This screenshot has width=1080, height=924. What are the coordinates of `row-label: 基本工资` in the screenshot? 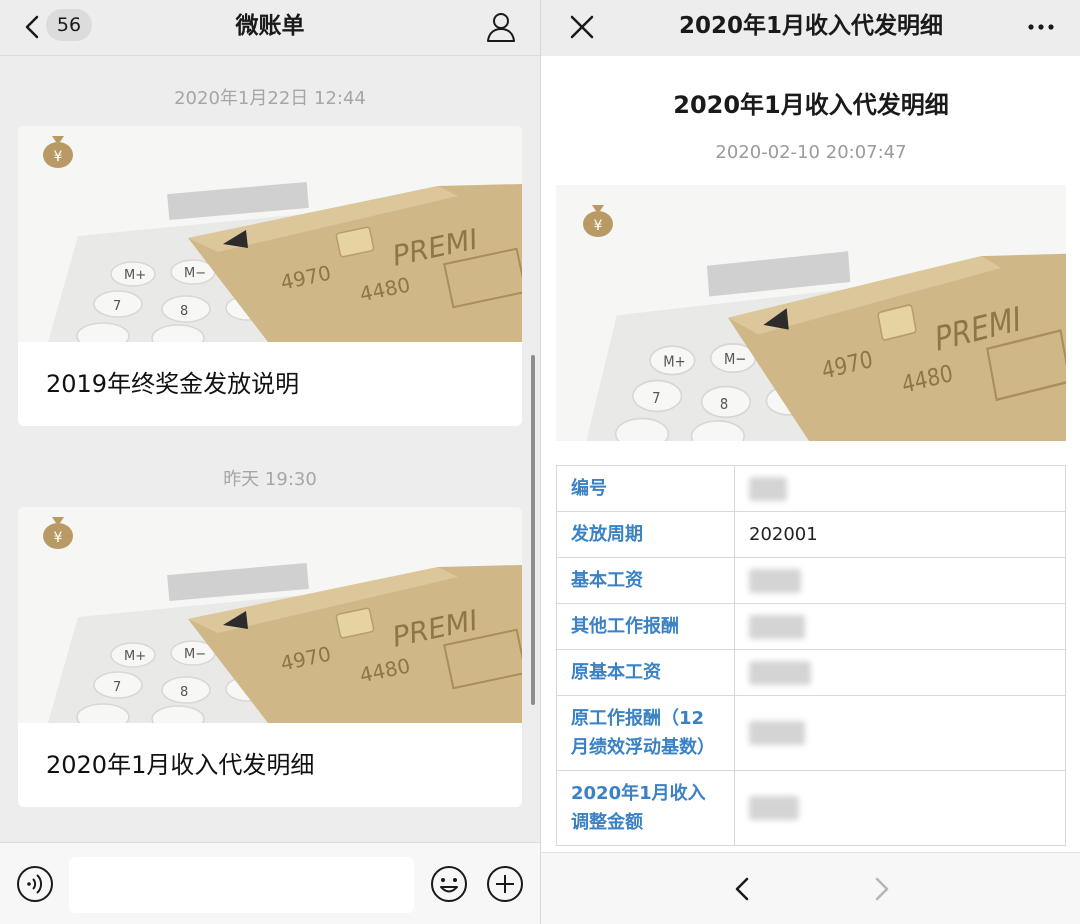 It's located at (645, 580).